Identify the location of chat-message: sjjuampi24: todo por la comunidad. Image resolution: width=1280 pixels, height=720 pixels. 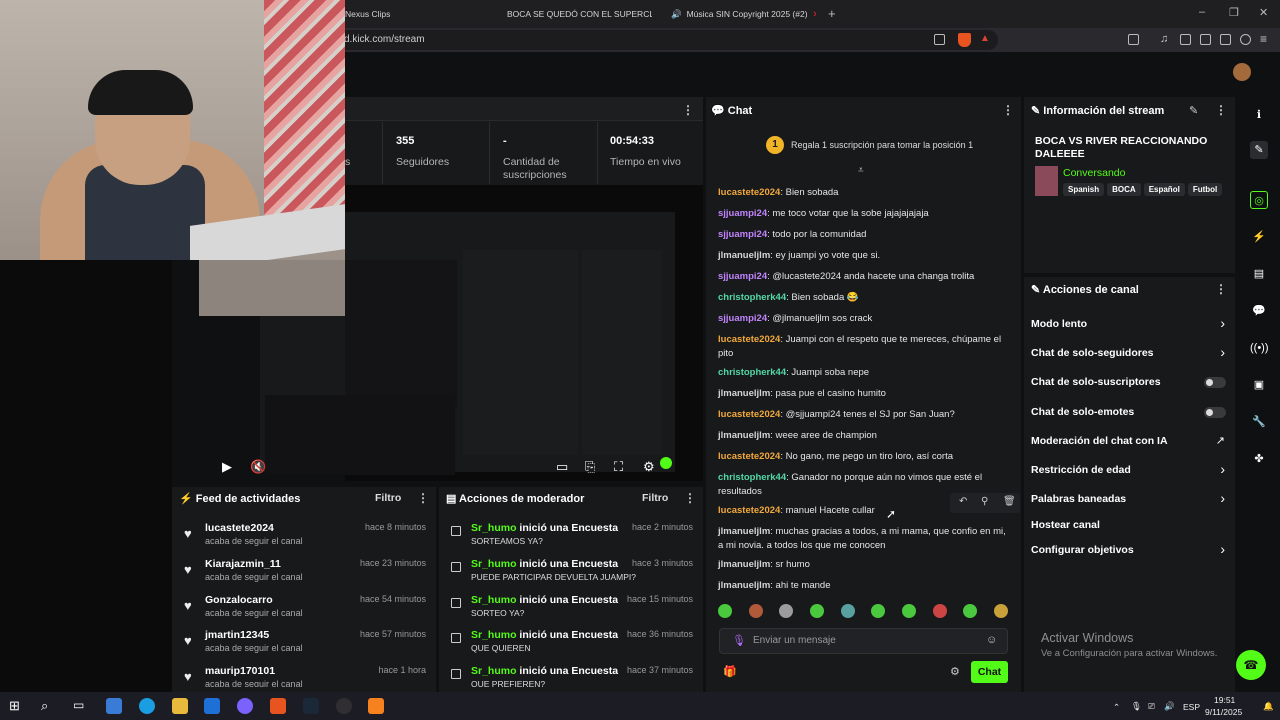
(863, 235).